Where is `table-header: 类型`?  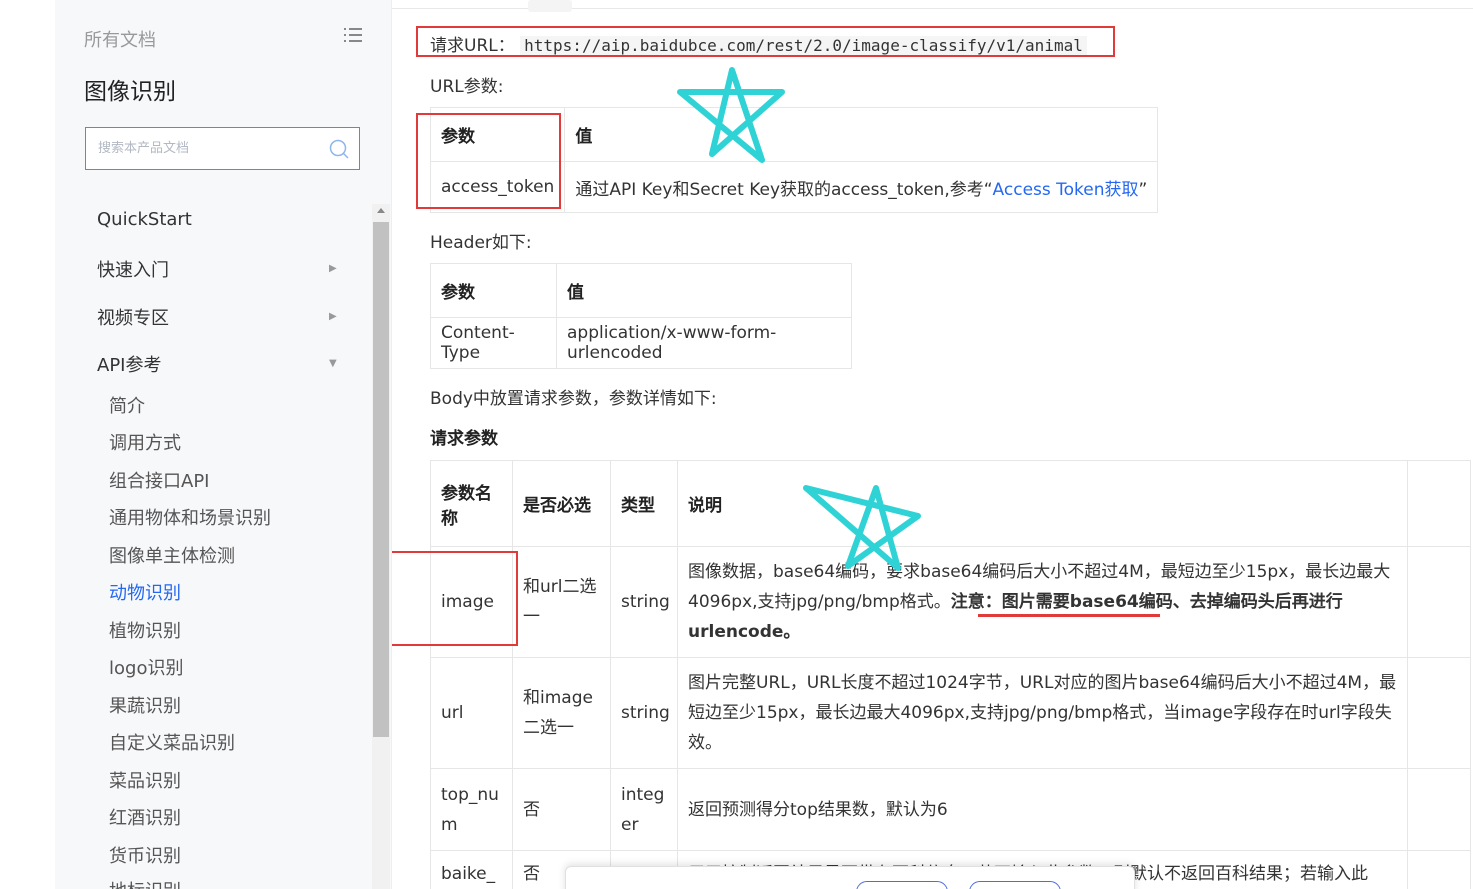
table-header: 类型 is located at coordinates (644, 503).